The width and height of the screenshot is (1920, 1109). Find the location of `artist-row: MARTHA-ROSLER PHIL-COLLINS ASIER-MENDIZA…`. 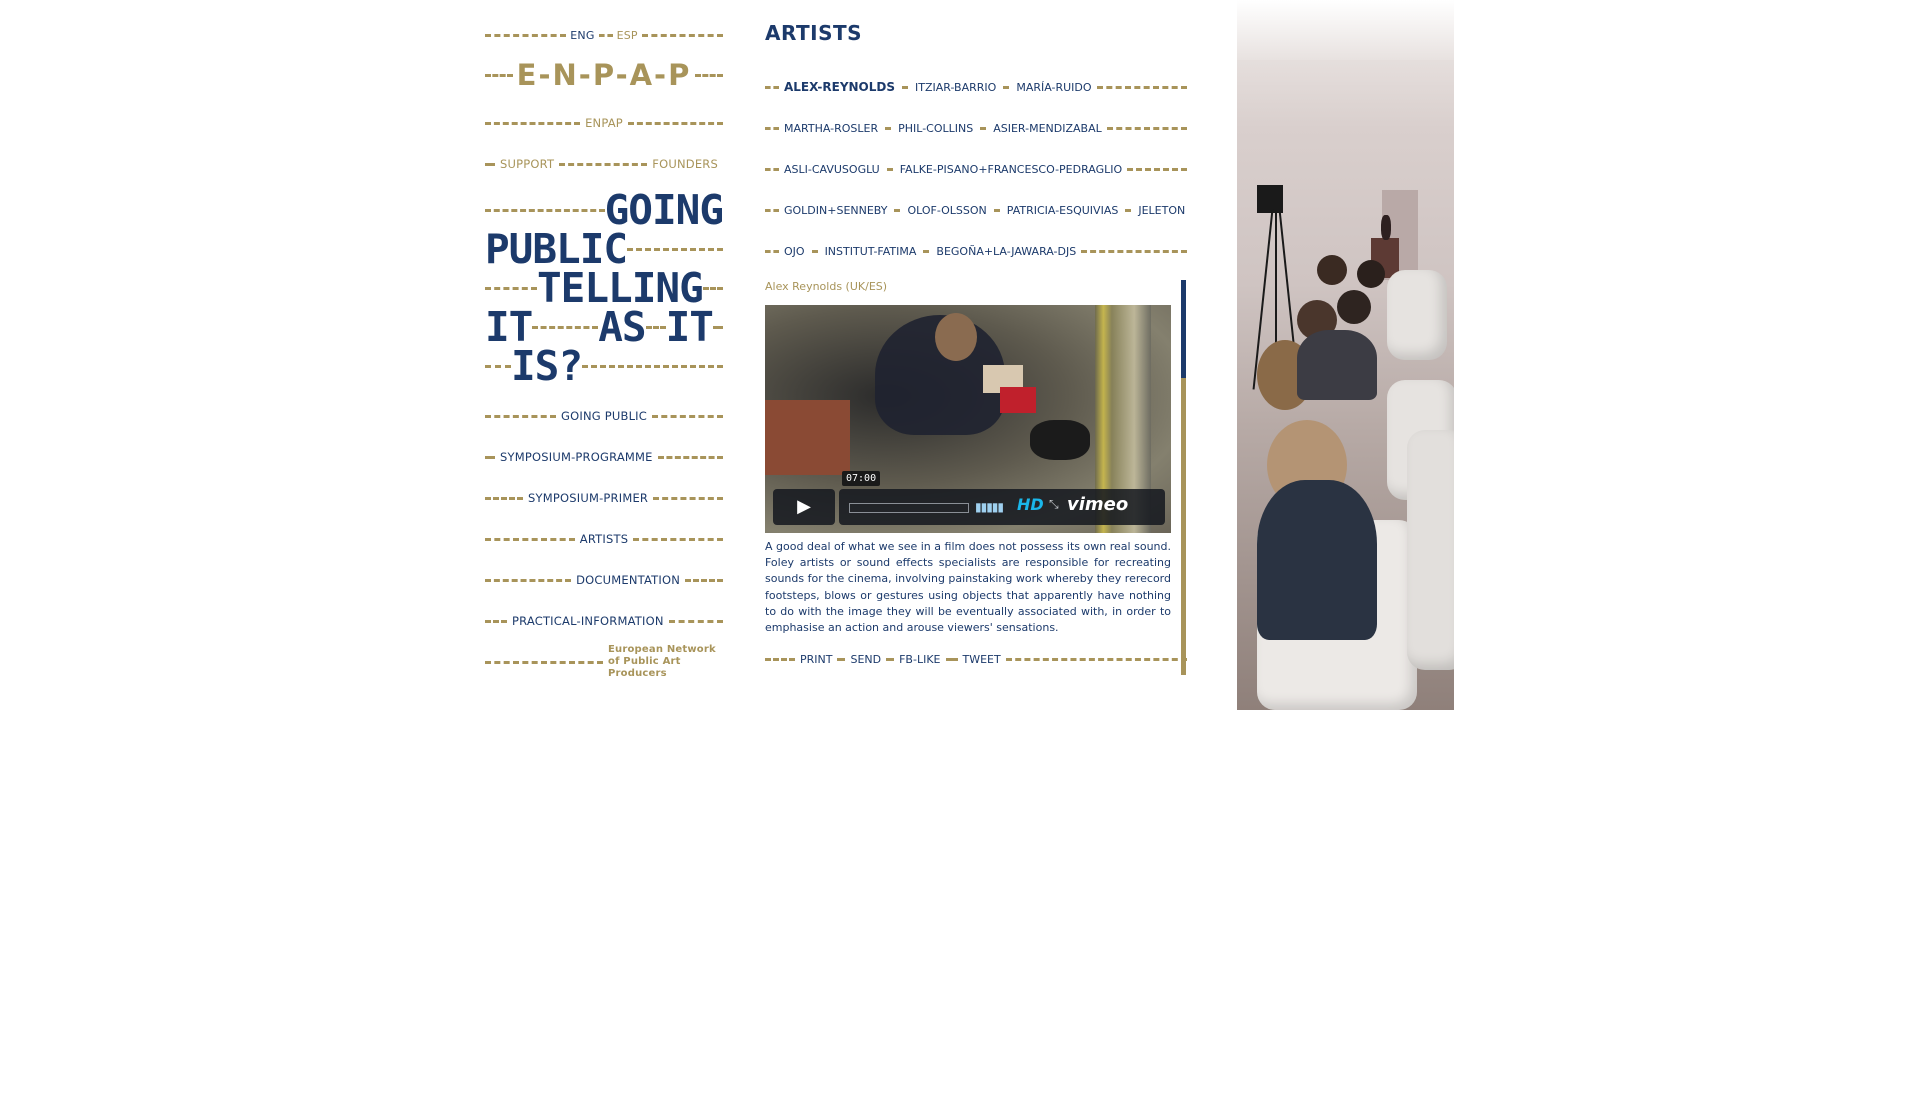

artist-row: MARTHA-ROSLER PHIL-COLLINS ASIER-MENDIZA… is located at coordinates (976, 128).